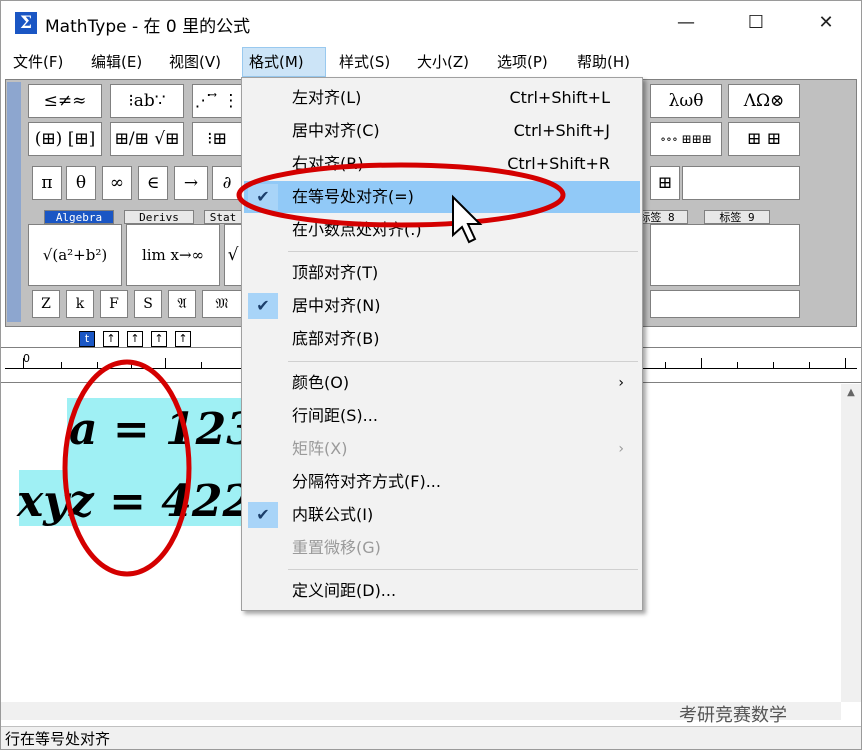 The width and height of the screenshot is (862, 750). I want to click on menu-file: 文件(F), so click(38, 62).